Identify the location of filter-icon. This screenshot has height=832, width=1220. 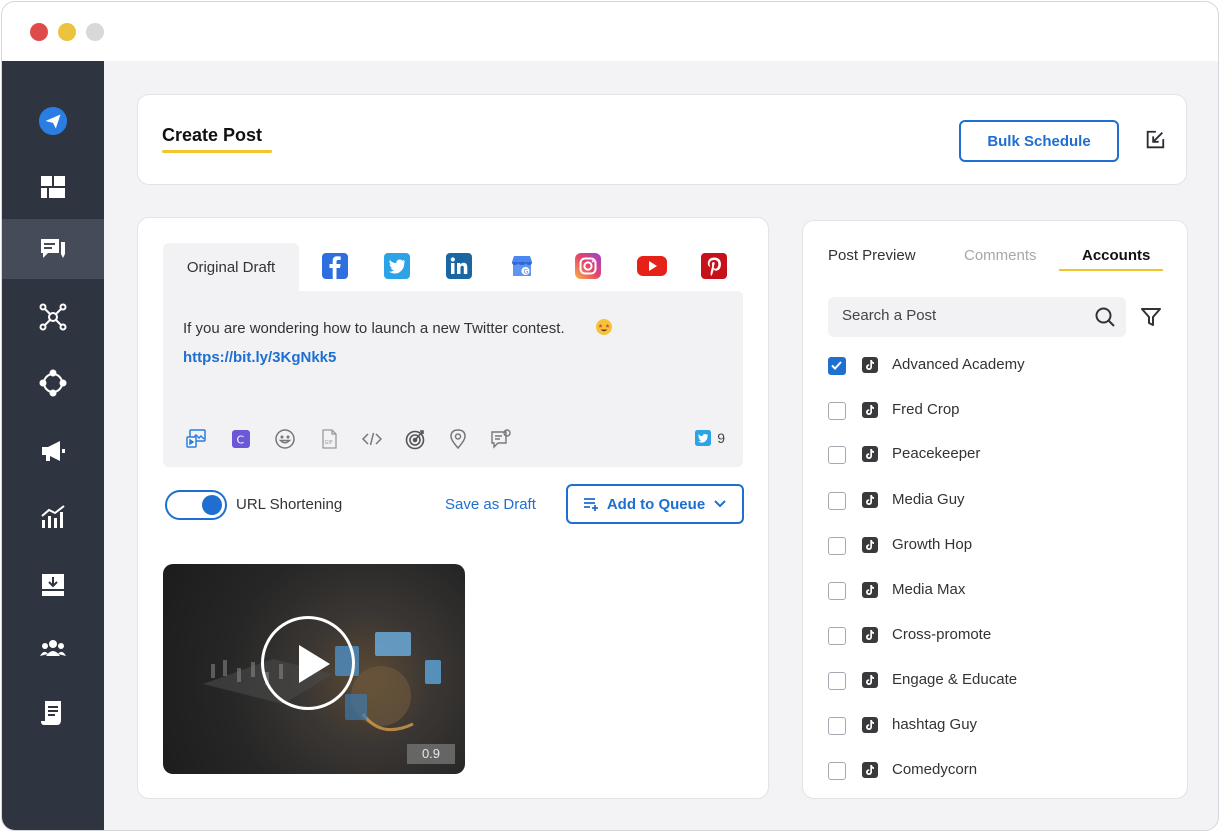
(1151, 317).